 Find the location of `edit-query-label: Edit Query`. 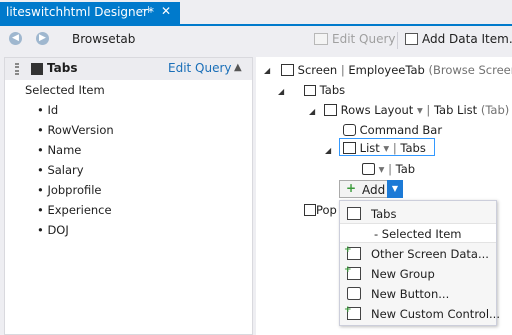

edit-query-label: Edit Query is located at coordinates (364, 39).